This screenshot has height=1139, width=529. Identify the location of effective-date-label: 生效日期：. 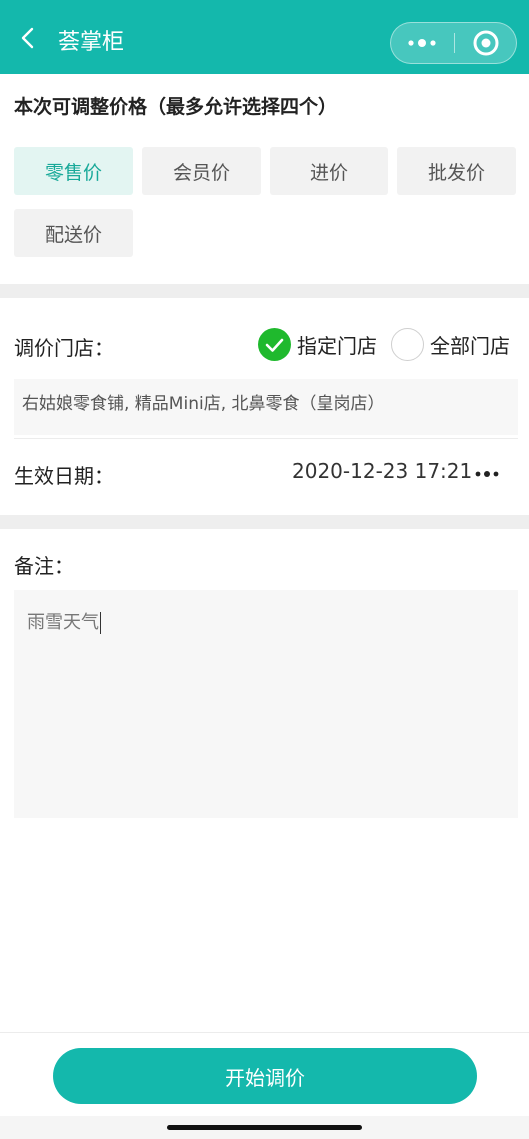
(64, 476).